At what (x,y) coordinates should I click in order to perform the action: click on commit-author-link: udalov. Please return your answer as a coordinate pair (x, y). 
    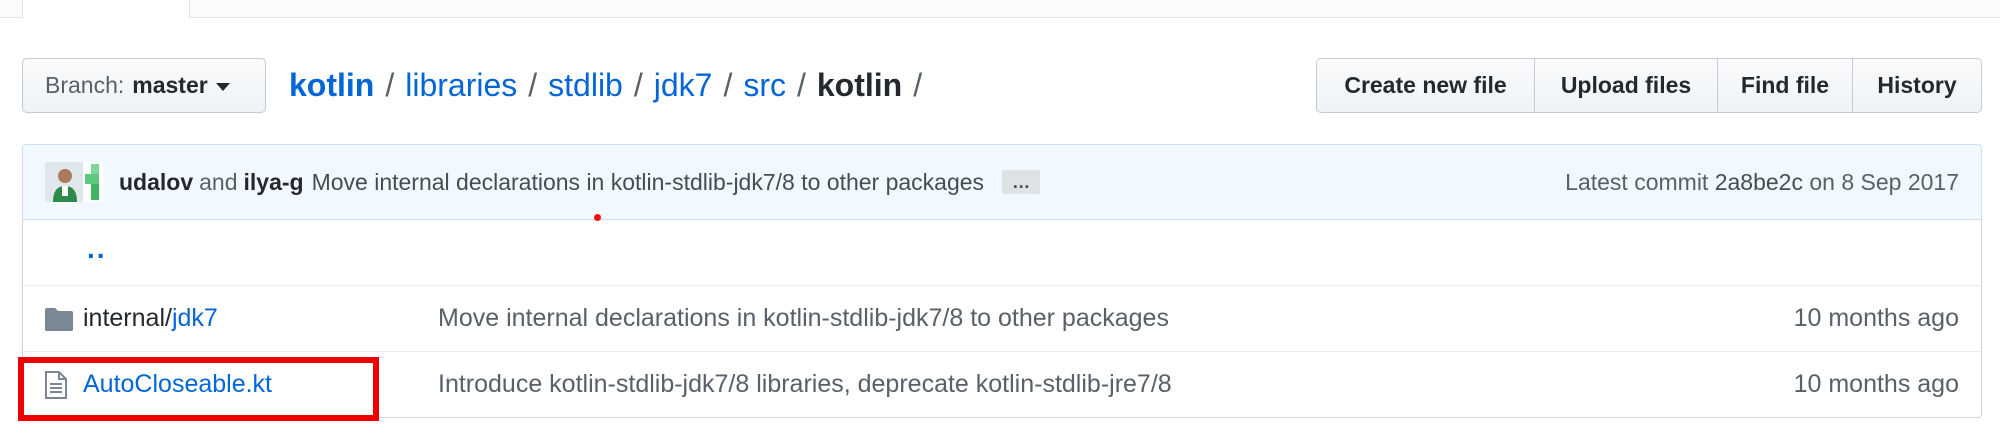
    Looking at the image, I should click on (156, 182).